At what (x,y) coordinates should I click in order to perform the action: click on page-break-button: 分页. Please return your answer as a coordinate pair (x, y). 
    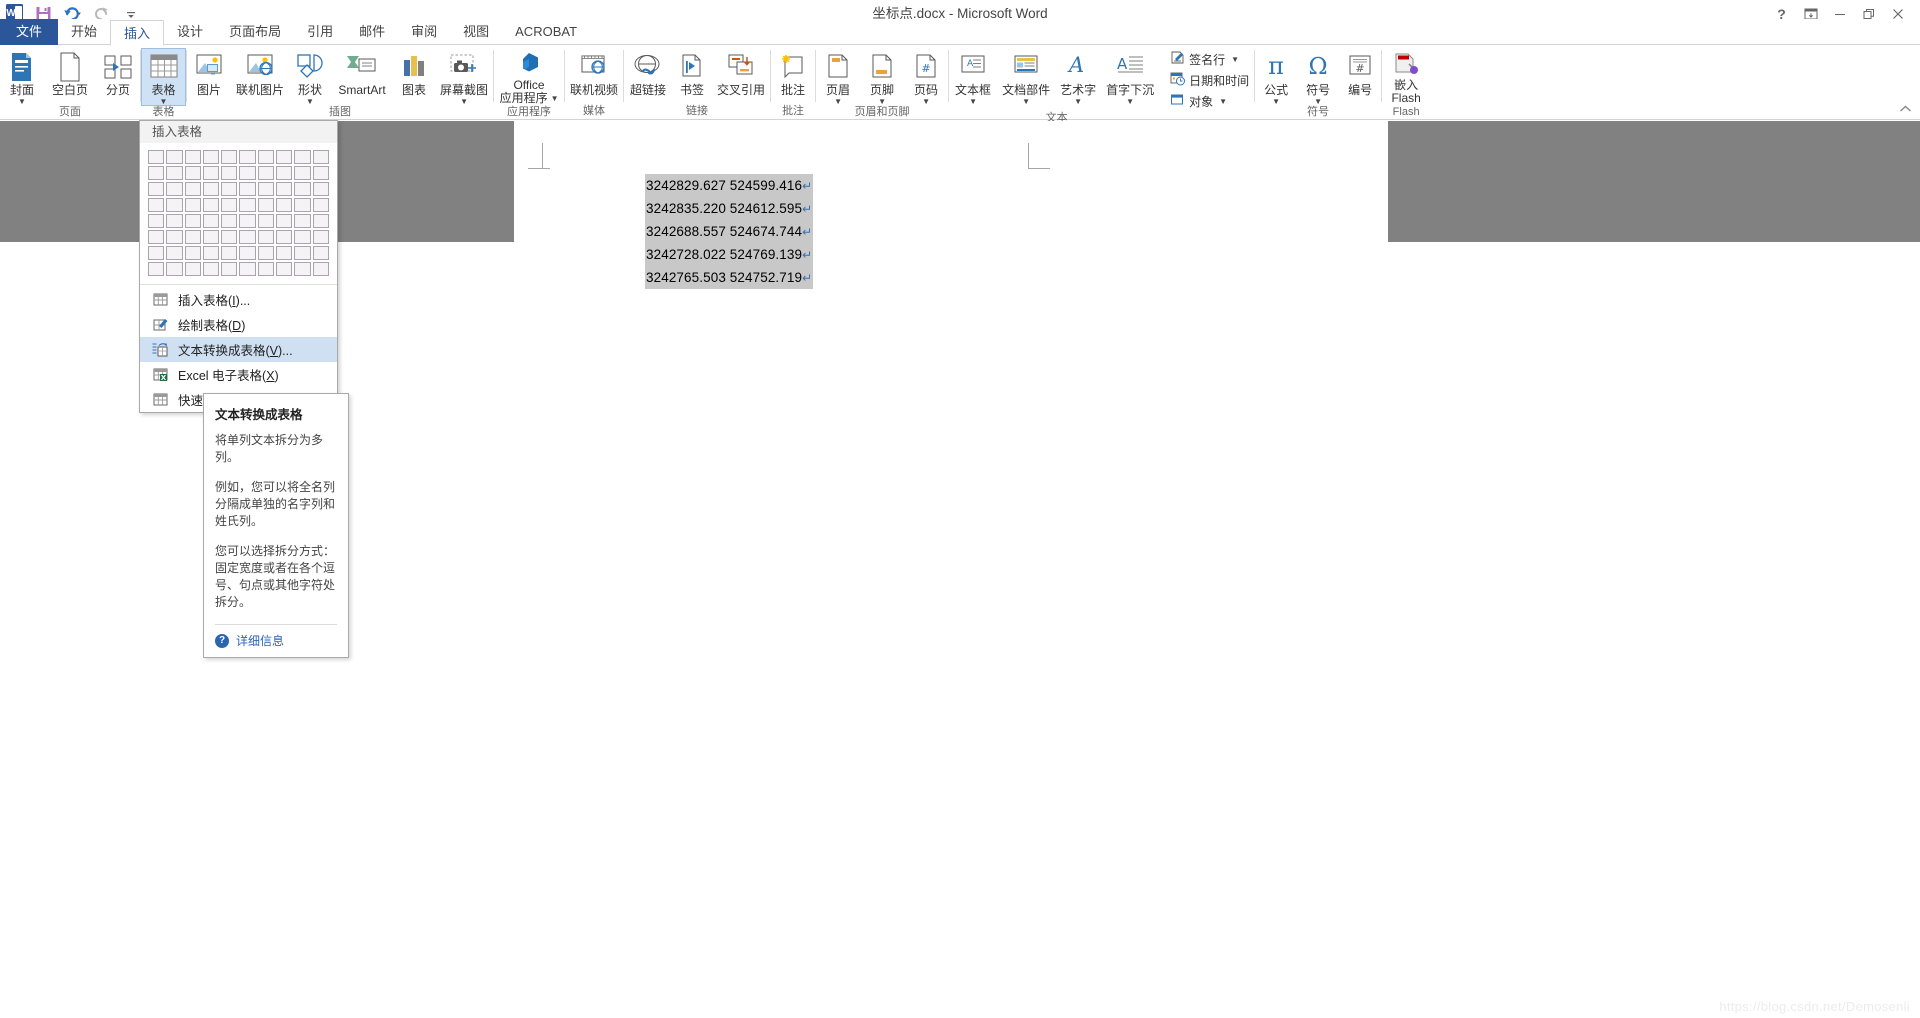
    Looking at the image, I should click on (118, 73).